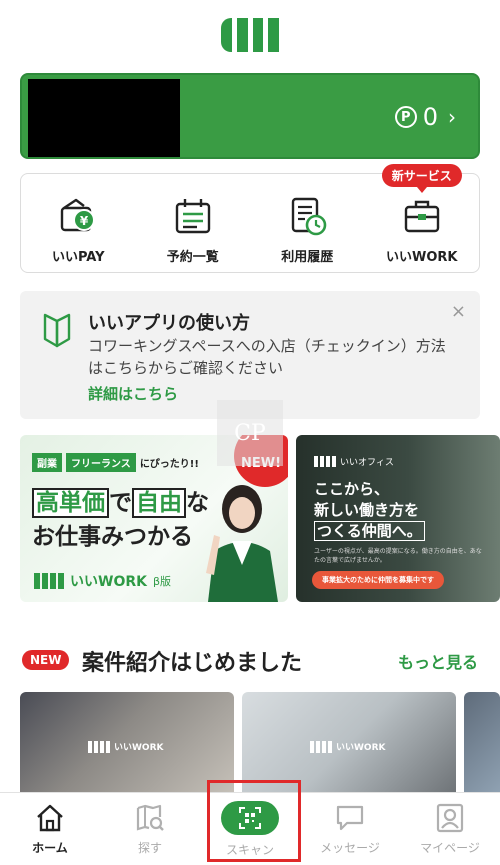 Image resolution: width=500 pixels, height=865 pixels. I want to click on service-menu: ¥ いいPAY 予約一覧 利用履歴 新サービス いいWORK, so click(250, 218).